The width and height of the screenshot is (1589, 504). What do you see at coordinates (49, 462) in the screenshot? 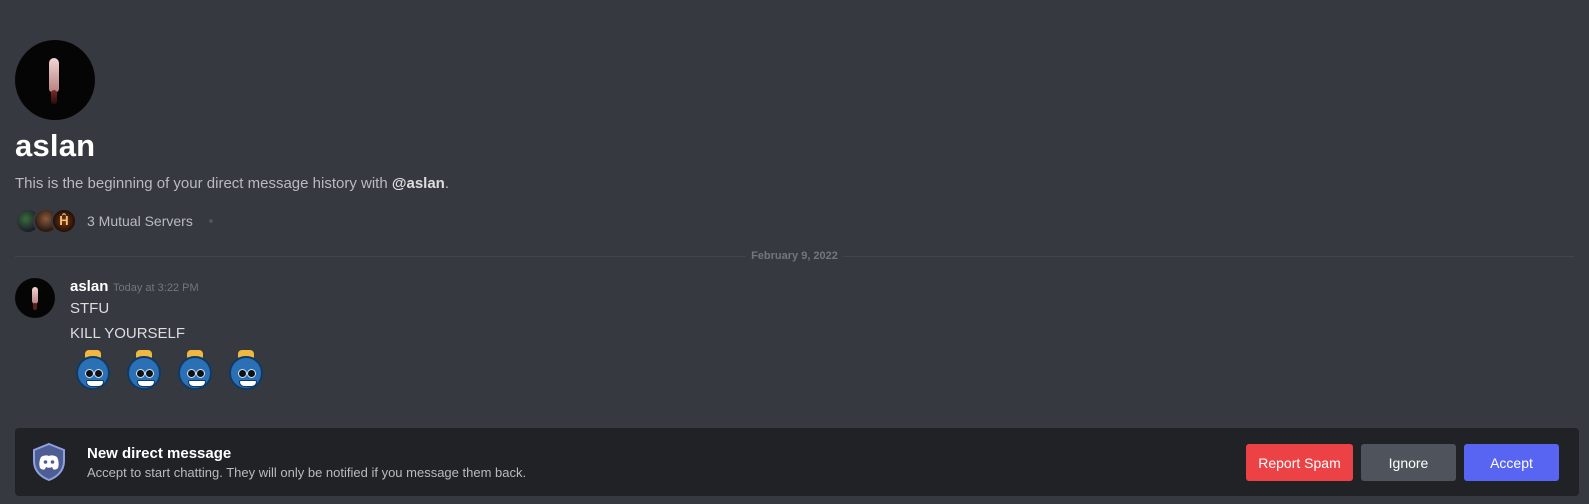
I see `discord-shield-icon` at bounding box center [49, 462].